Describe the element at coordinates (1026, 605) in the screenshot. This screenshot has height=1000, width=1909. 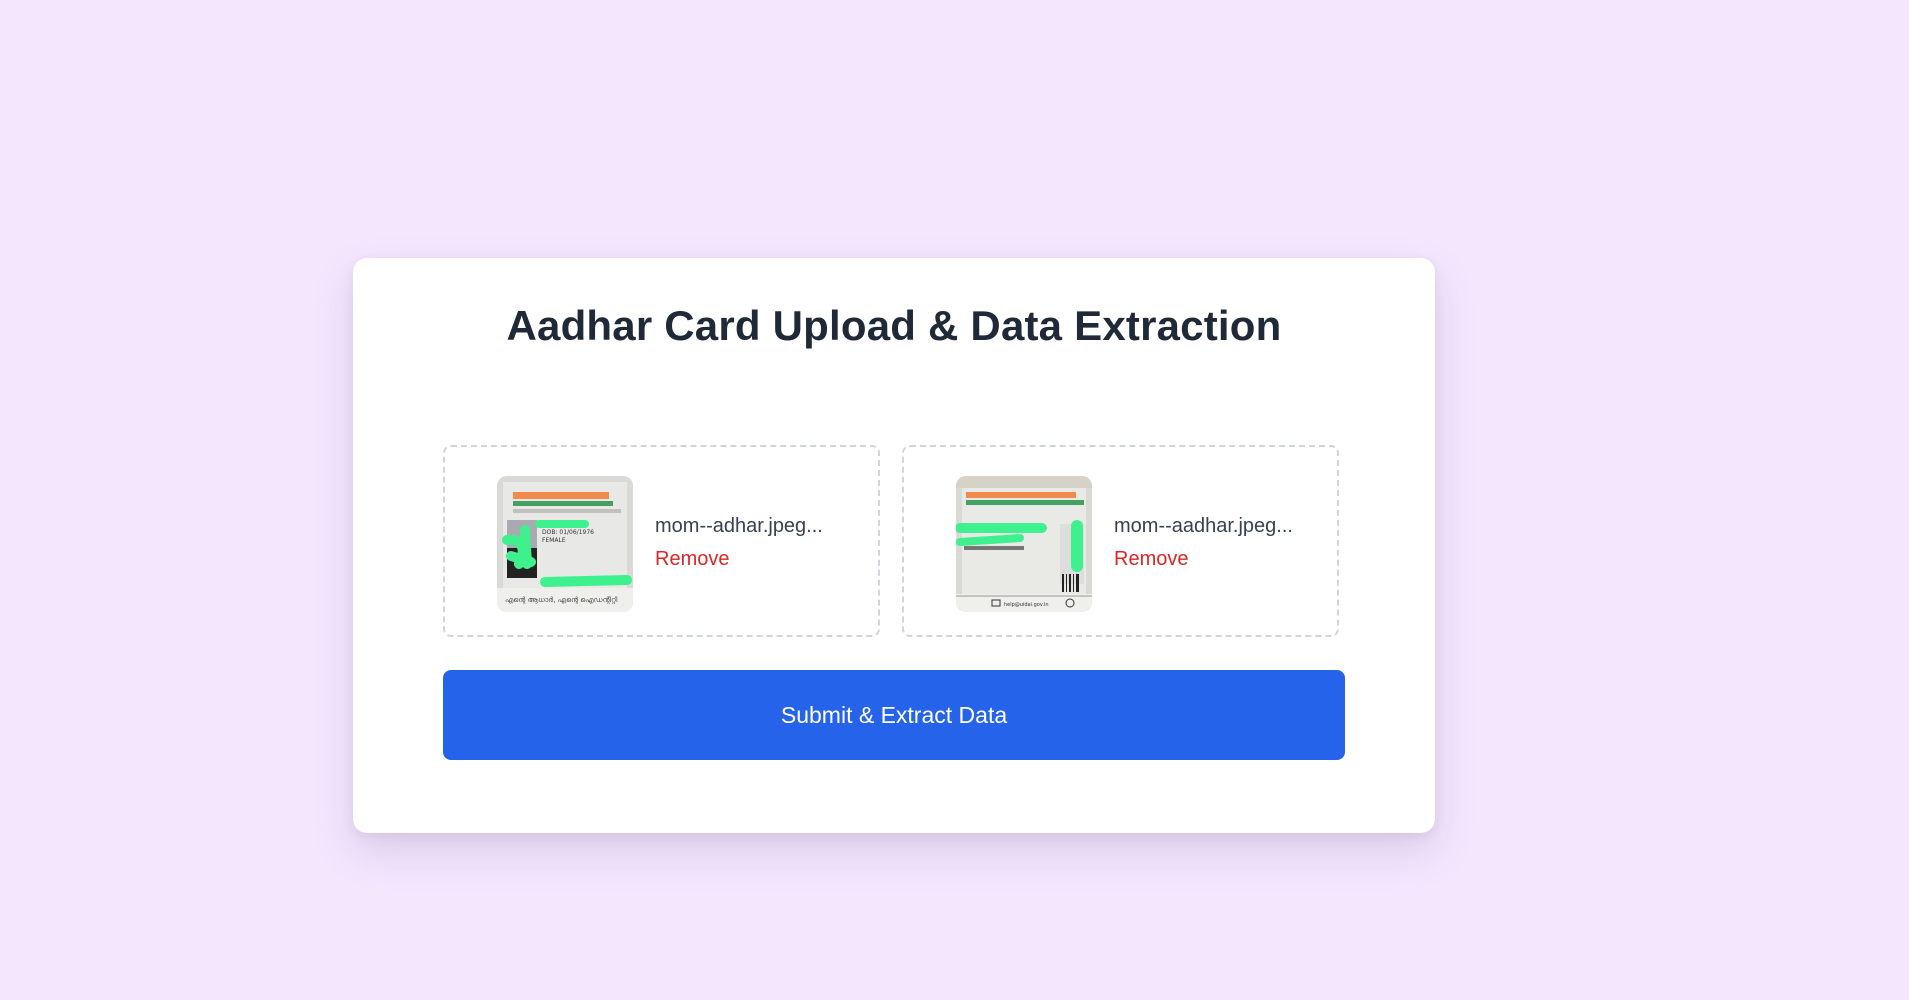
I see `svg-text: help@uidai.gov.in` at that location.